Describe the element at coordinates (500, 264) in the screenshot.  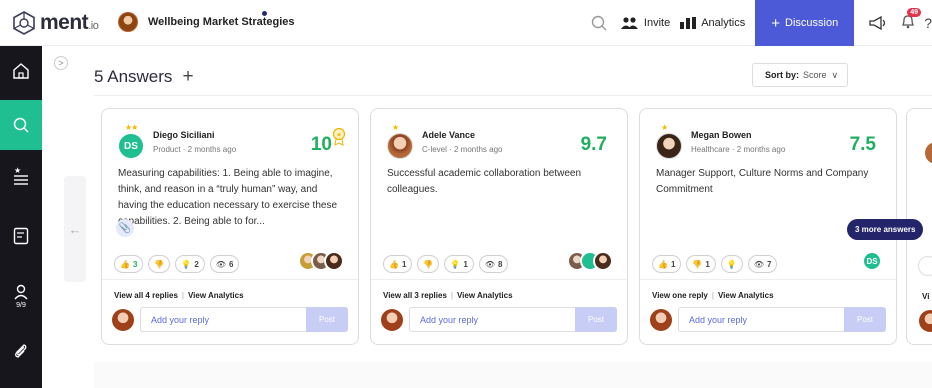
I see `view-count: 8` at that location.